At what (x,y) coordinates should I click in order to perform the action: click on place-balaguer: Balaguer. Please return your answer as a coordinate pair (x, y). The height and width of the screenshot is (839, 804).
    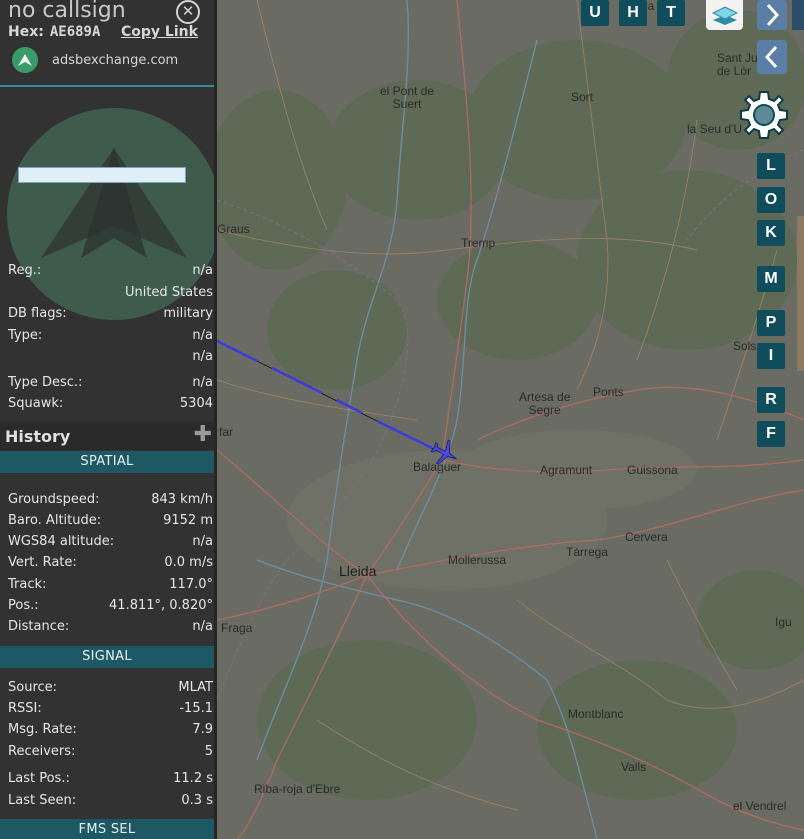
    Looking at the image, I should click on (437, 467).